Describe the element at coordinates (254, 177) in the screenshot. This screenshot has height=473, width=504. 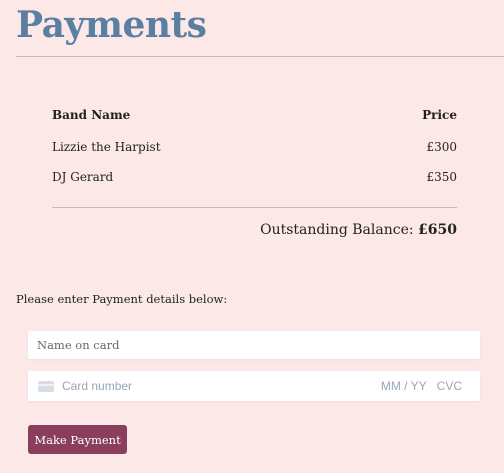
I see `table-row: DJ Gerard £350` at that location.